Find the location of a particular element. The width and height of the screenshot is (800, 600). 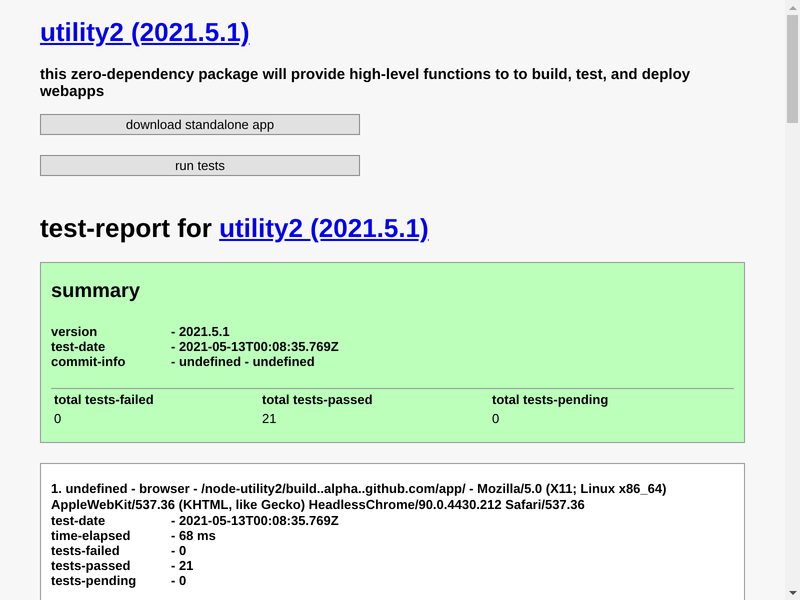

field-value: - 21 is located at coordinates (182, 565).